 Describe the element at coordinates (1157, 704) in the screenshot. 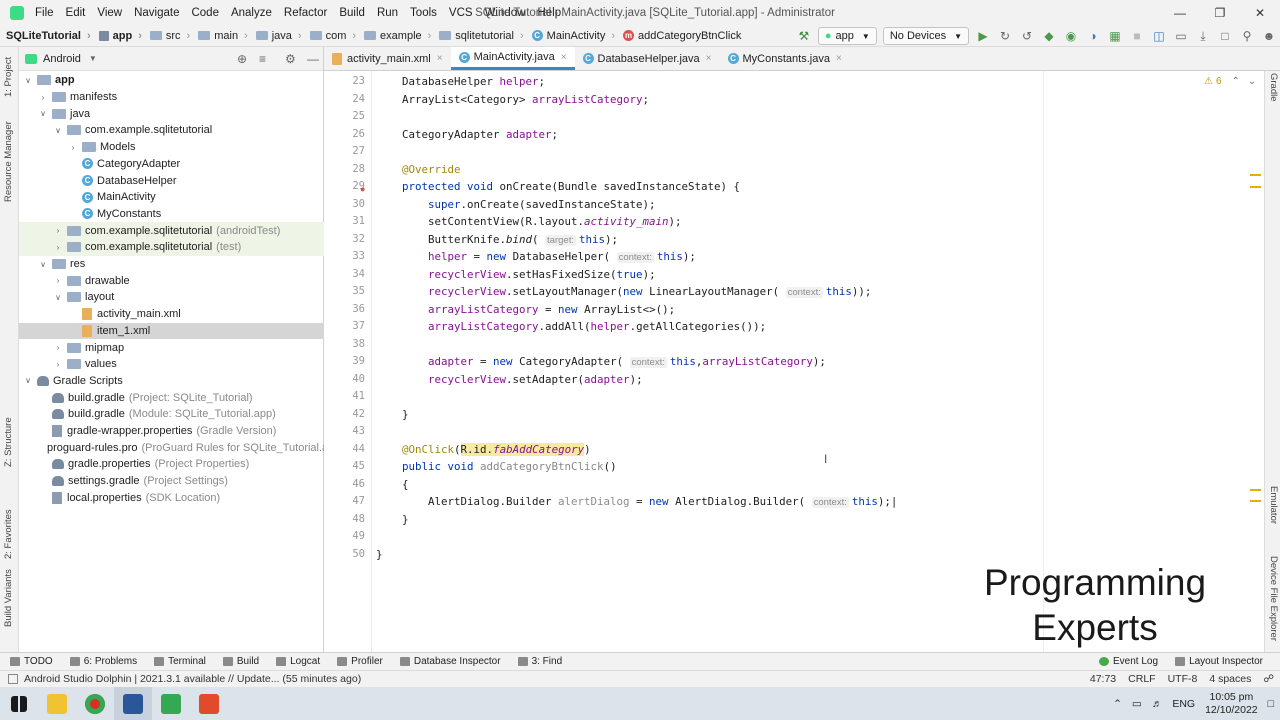

I see `volume-icon: ♬` at that location.